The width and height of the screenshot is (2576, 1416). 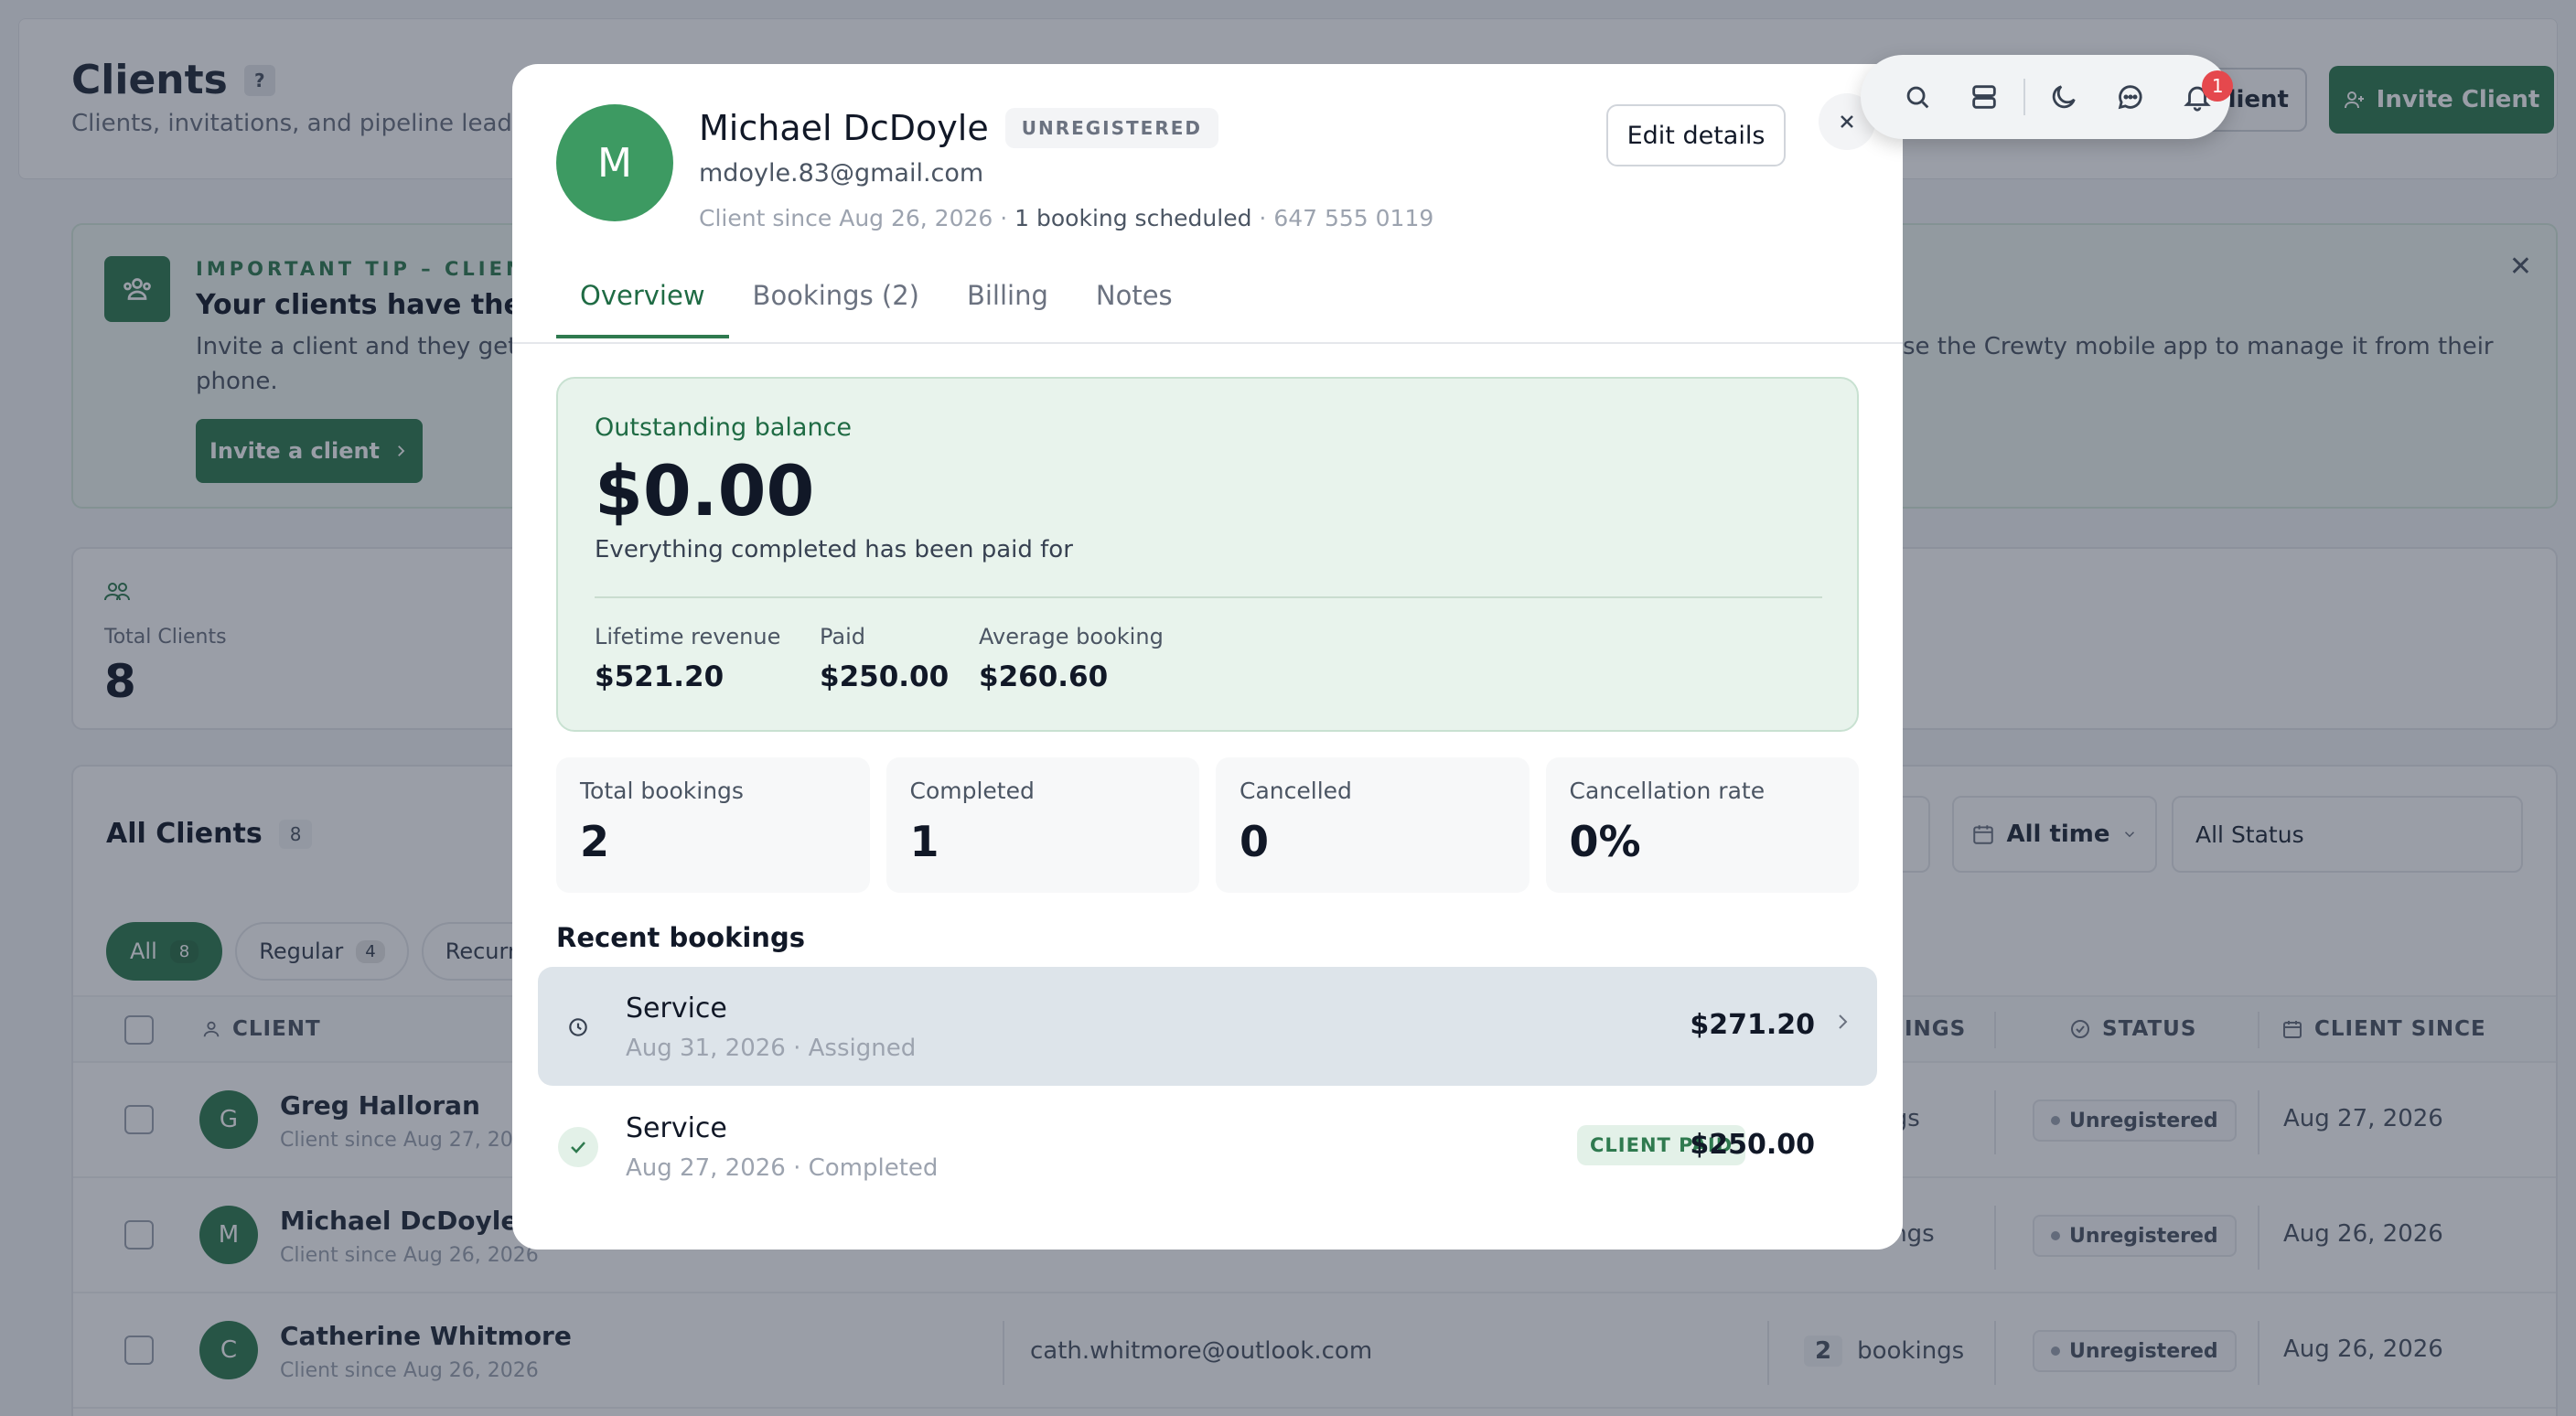 What do you see at coordinates (2130, 97) in the screenshot?
I see `chat-icon` at bounding box center [2130, 97].